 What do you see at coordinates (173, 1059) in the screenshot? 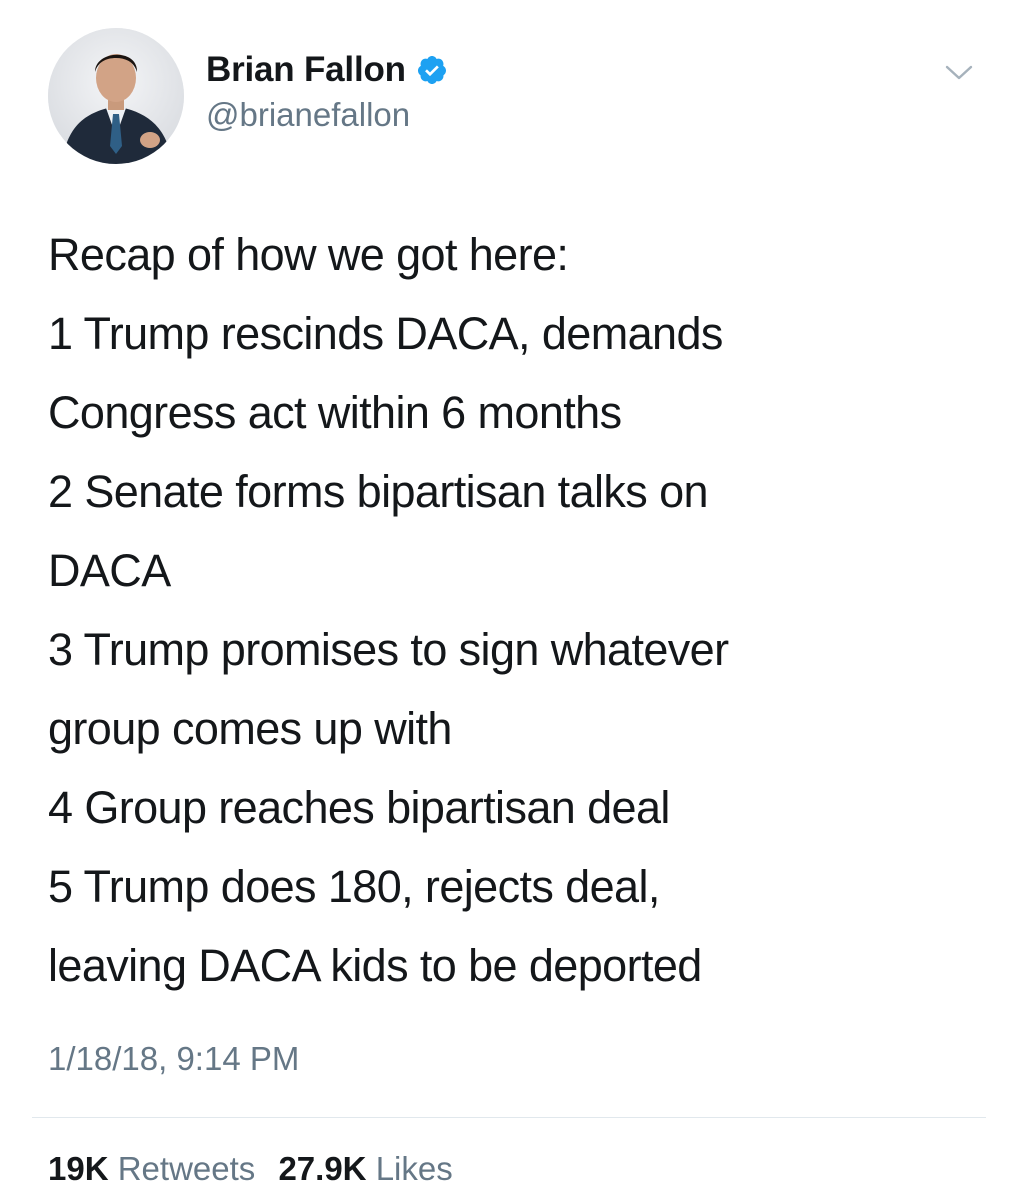
I see `tweet-timestamp: 1/18/18, 9:14 PM` at bounding box center [173, 1059].